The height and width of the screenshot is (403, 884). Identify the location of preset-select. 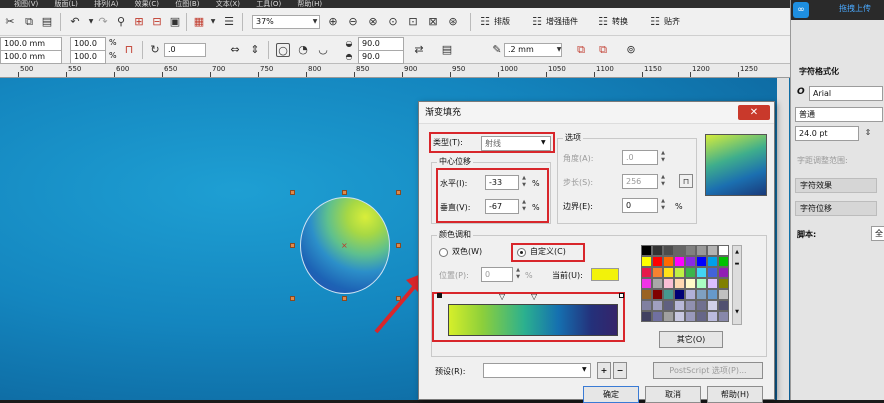
(537, 370).